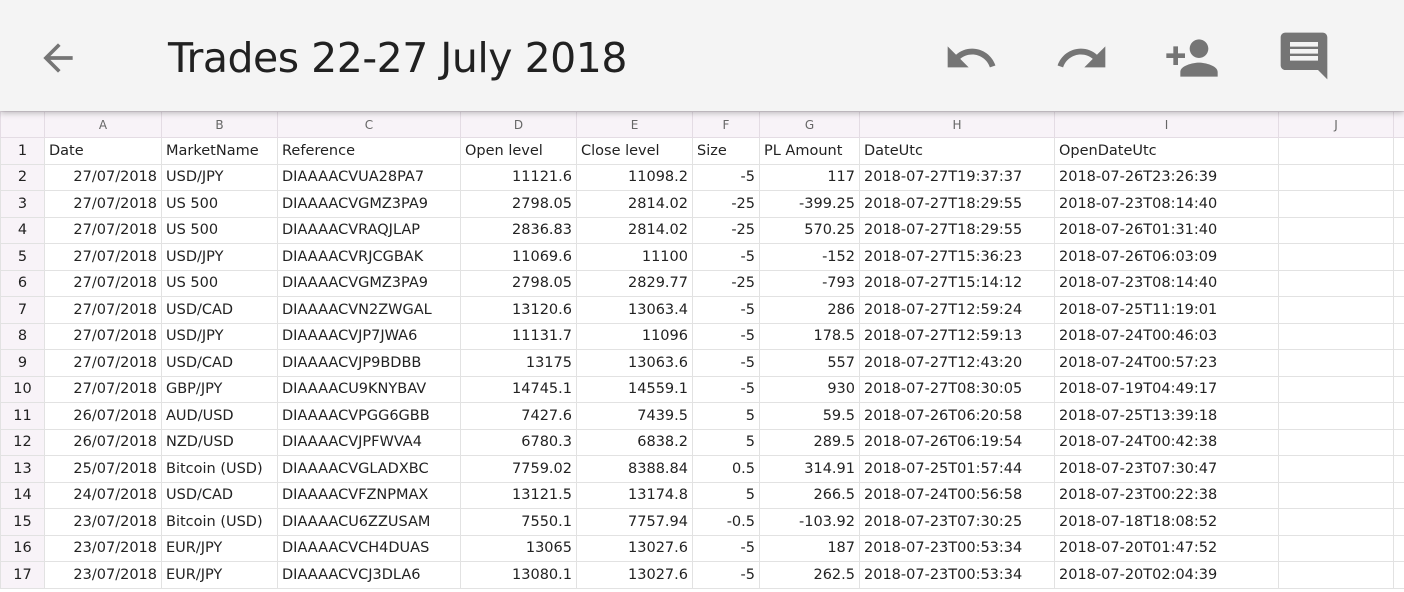 This screenshot has height=592, width=1404. I want to click on cell-a-14: 24/07/2018, so click(103, 495).